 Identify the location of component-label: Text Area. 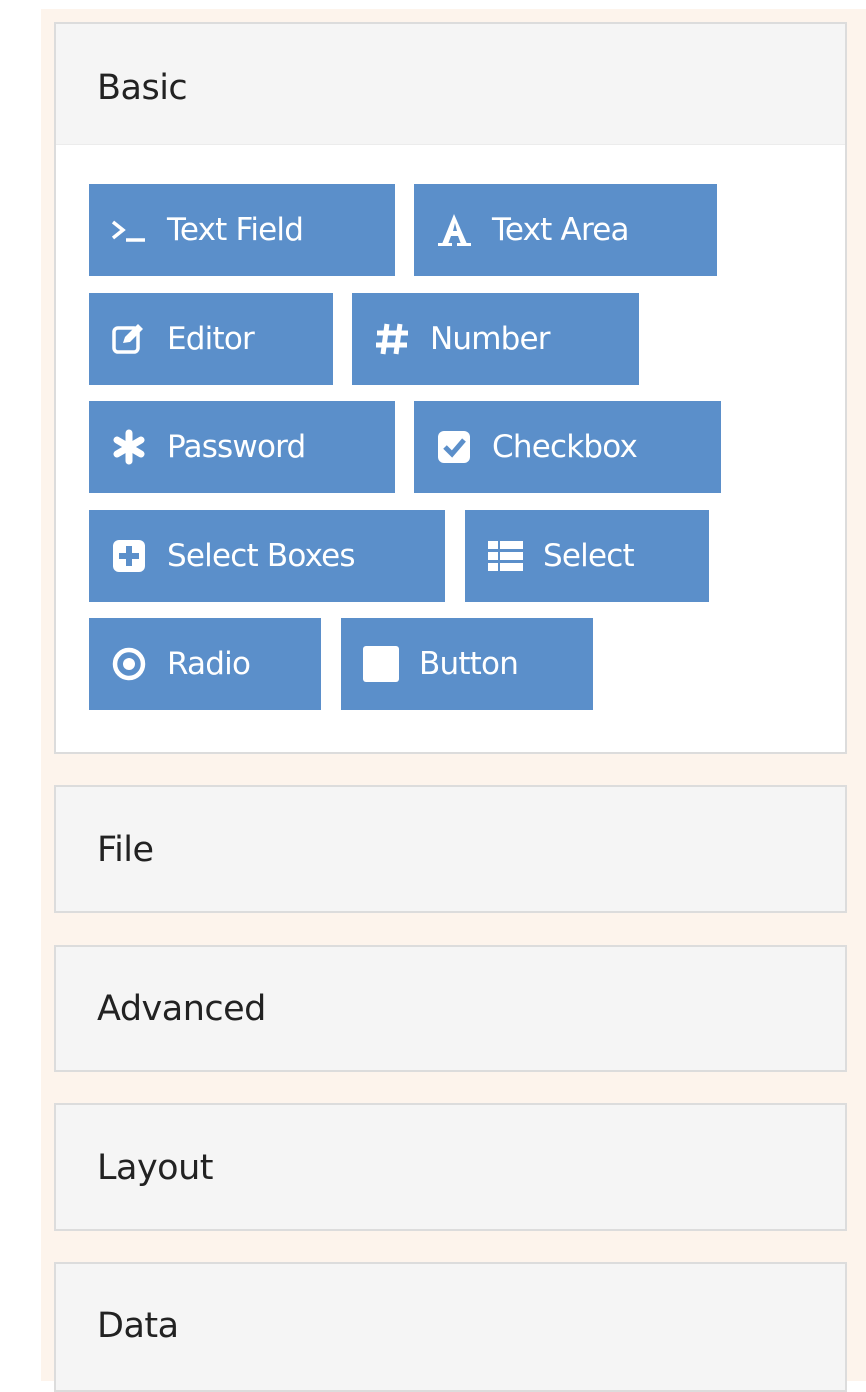
(561, 230).